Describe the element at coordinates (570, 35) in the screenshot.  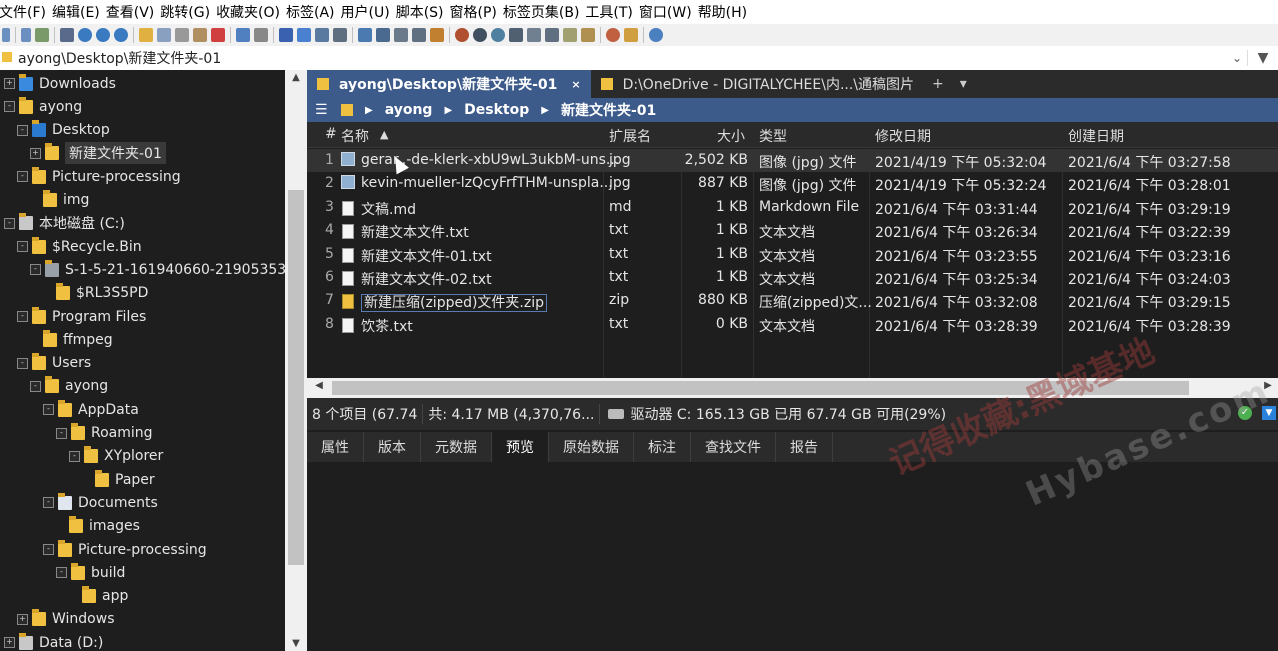
I see `note-icon` at that location.